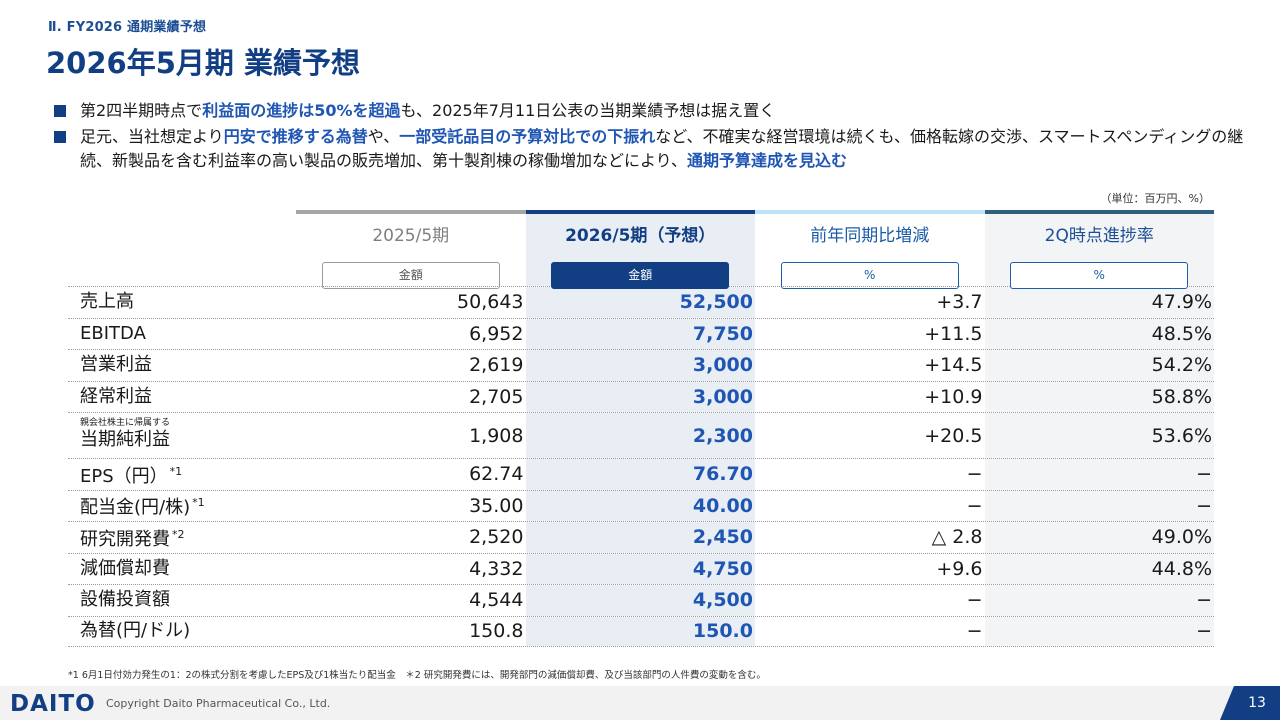 This screenshot has width=1280, height=720. I want to click on forecast-value: 3,000, so click(640, 365).